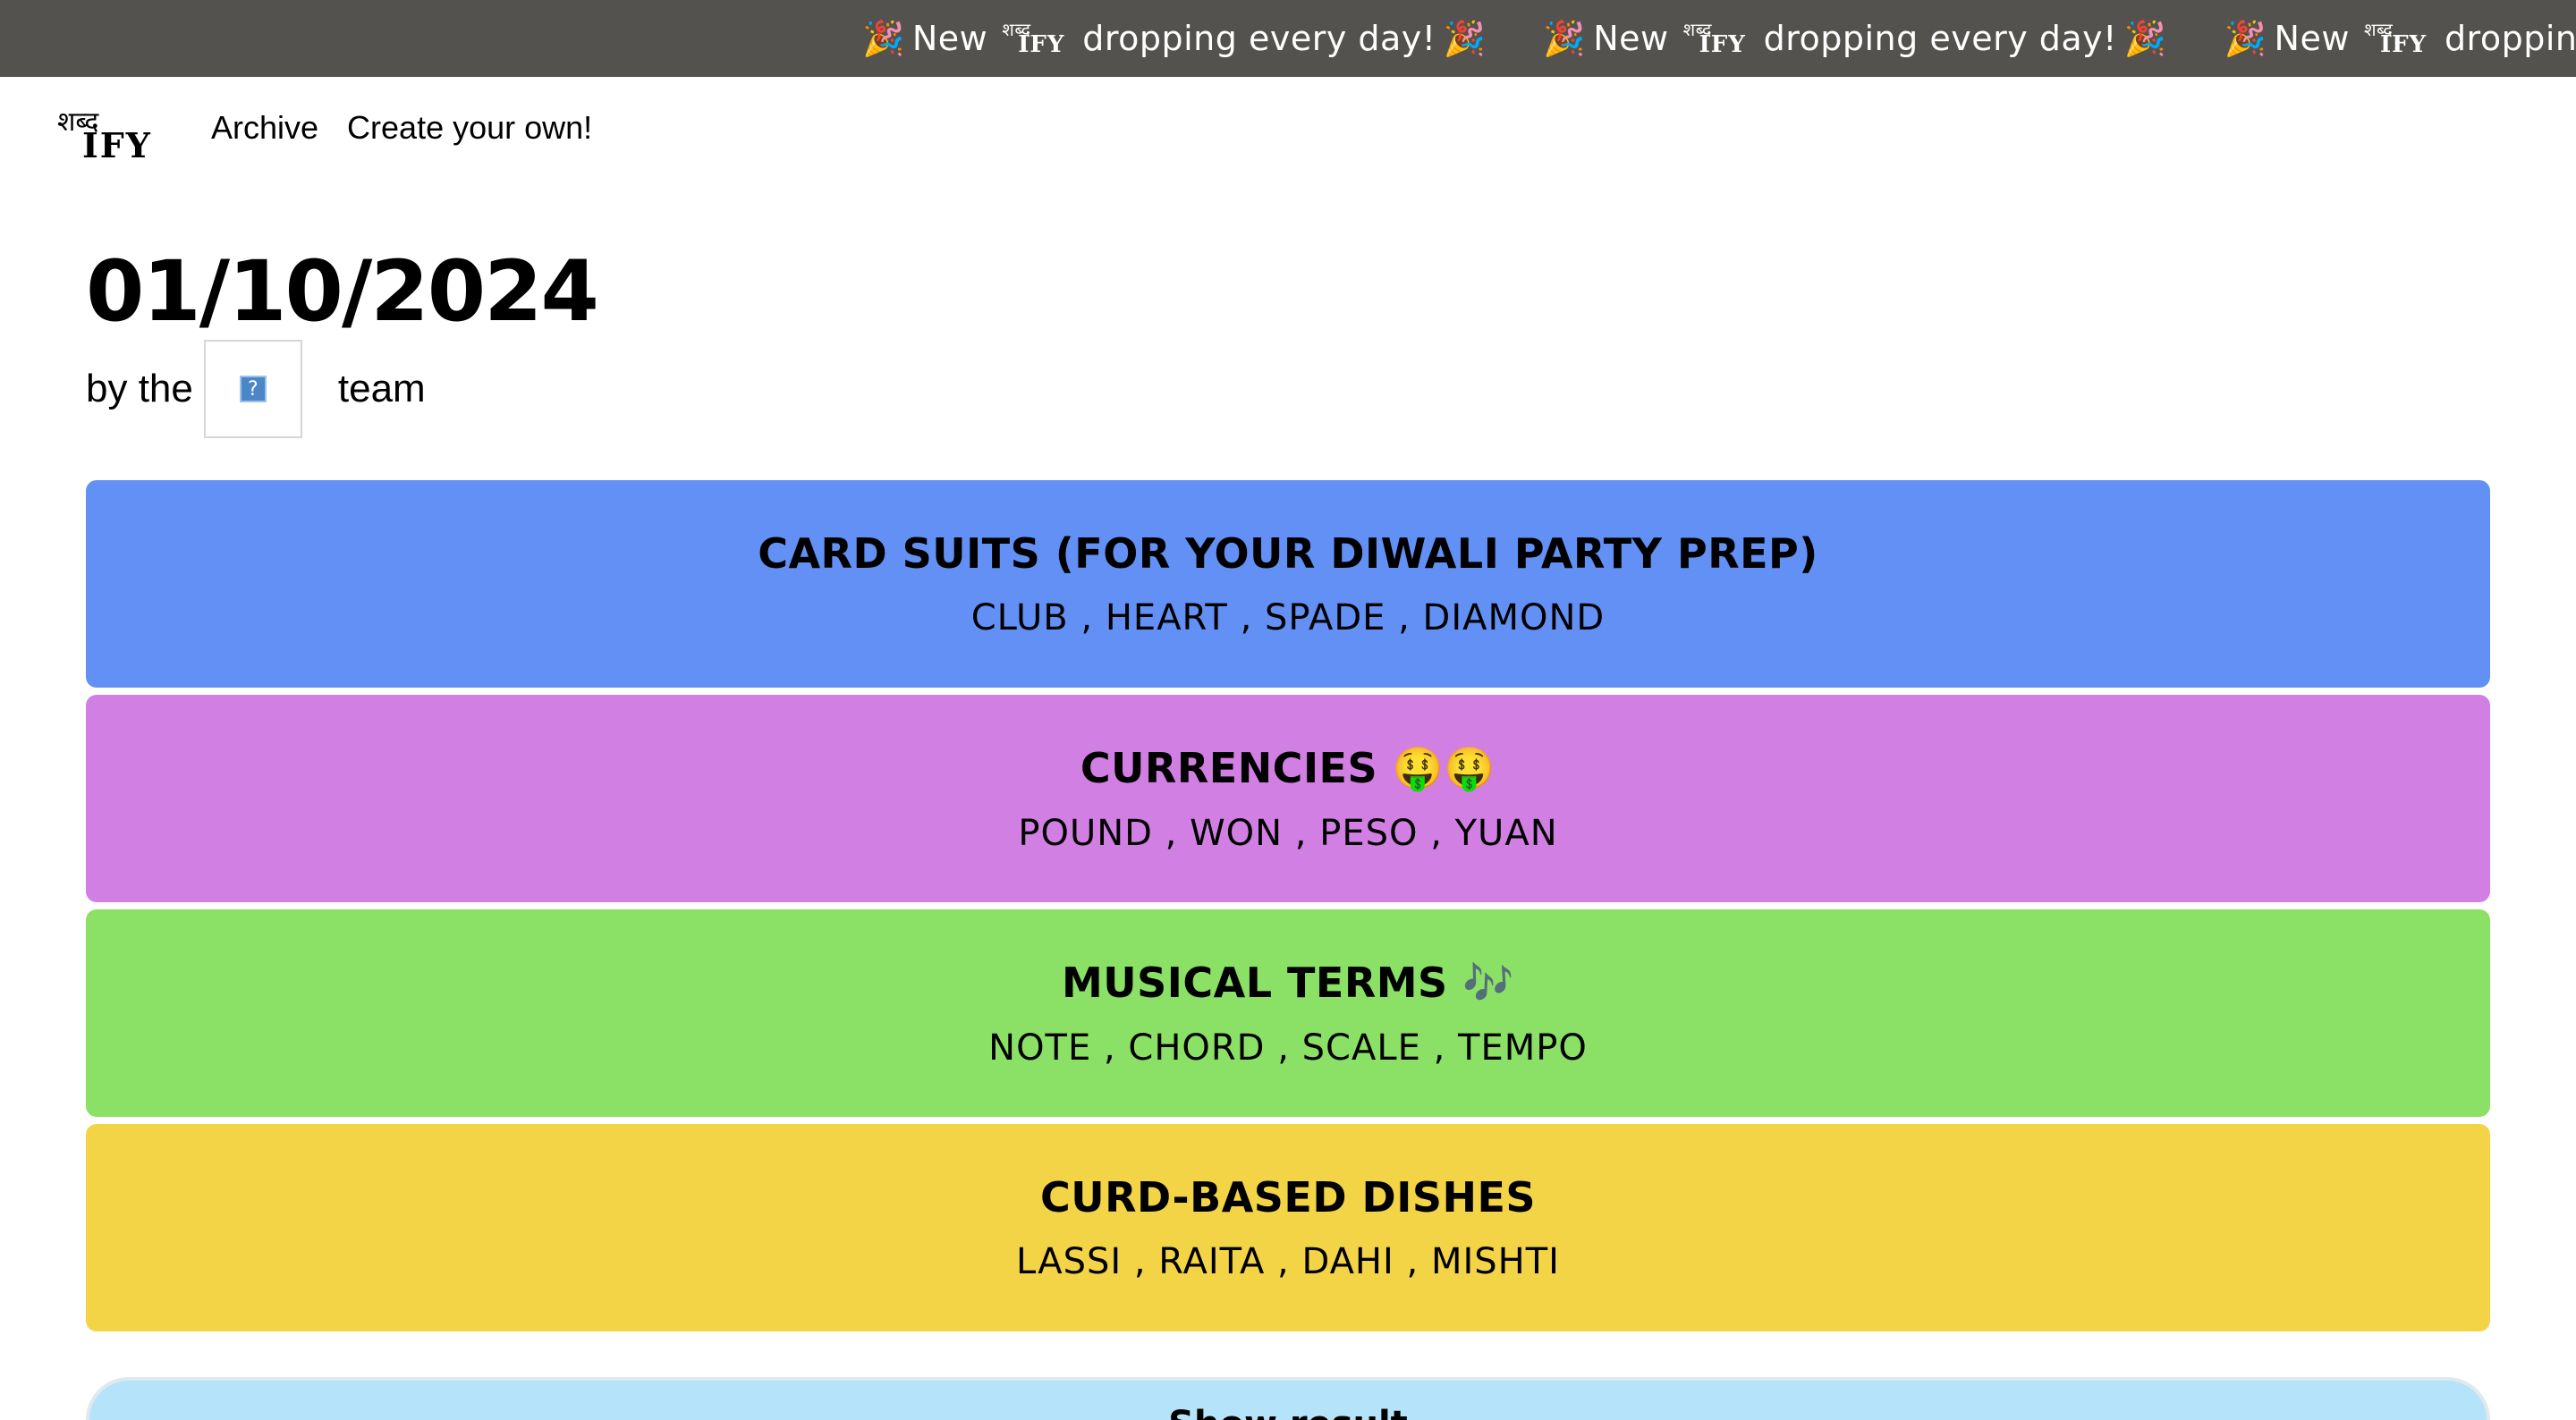  I want to click on byline: by the ? team, so click(256, 389).